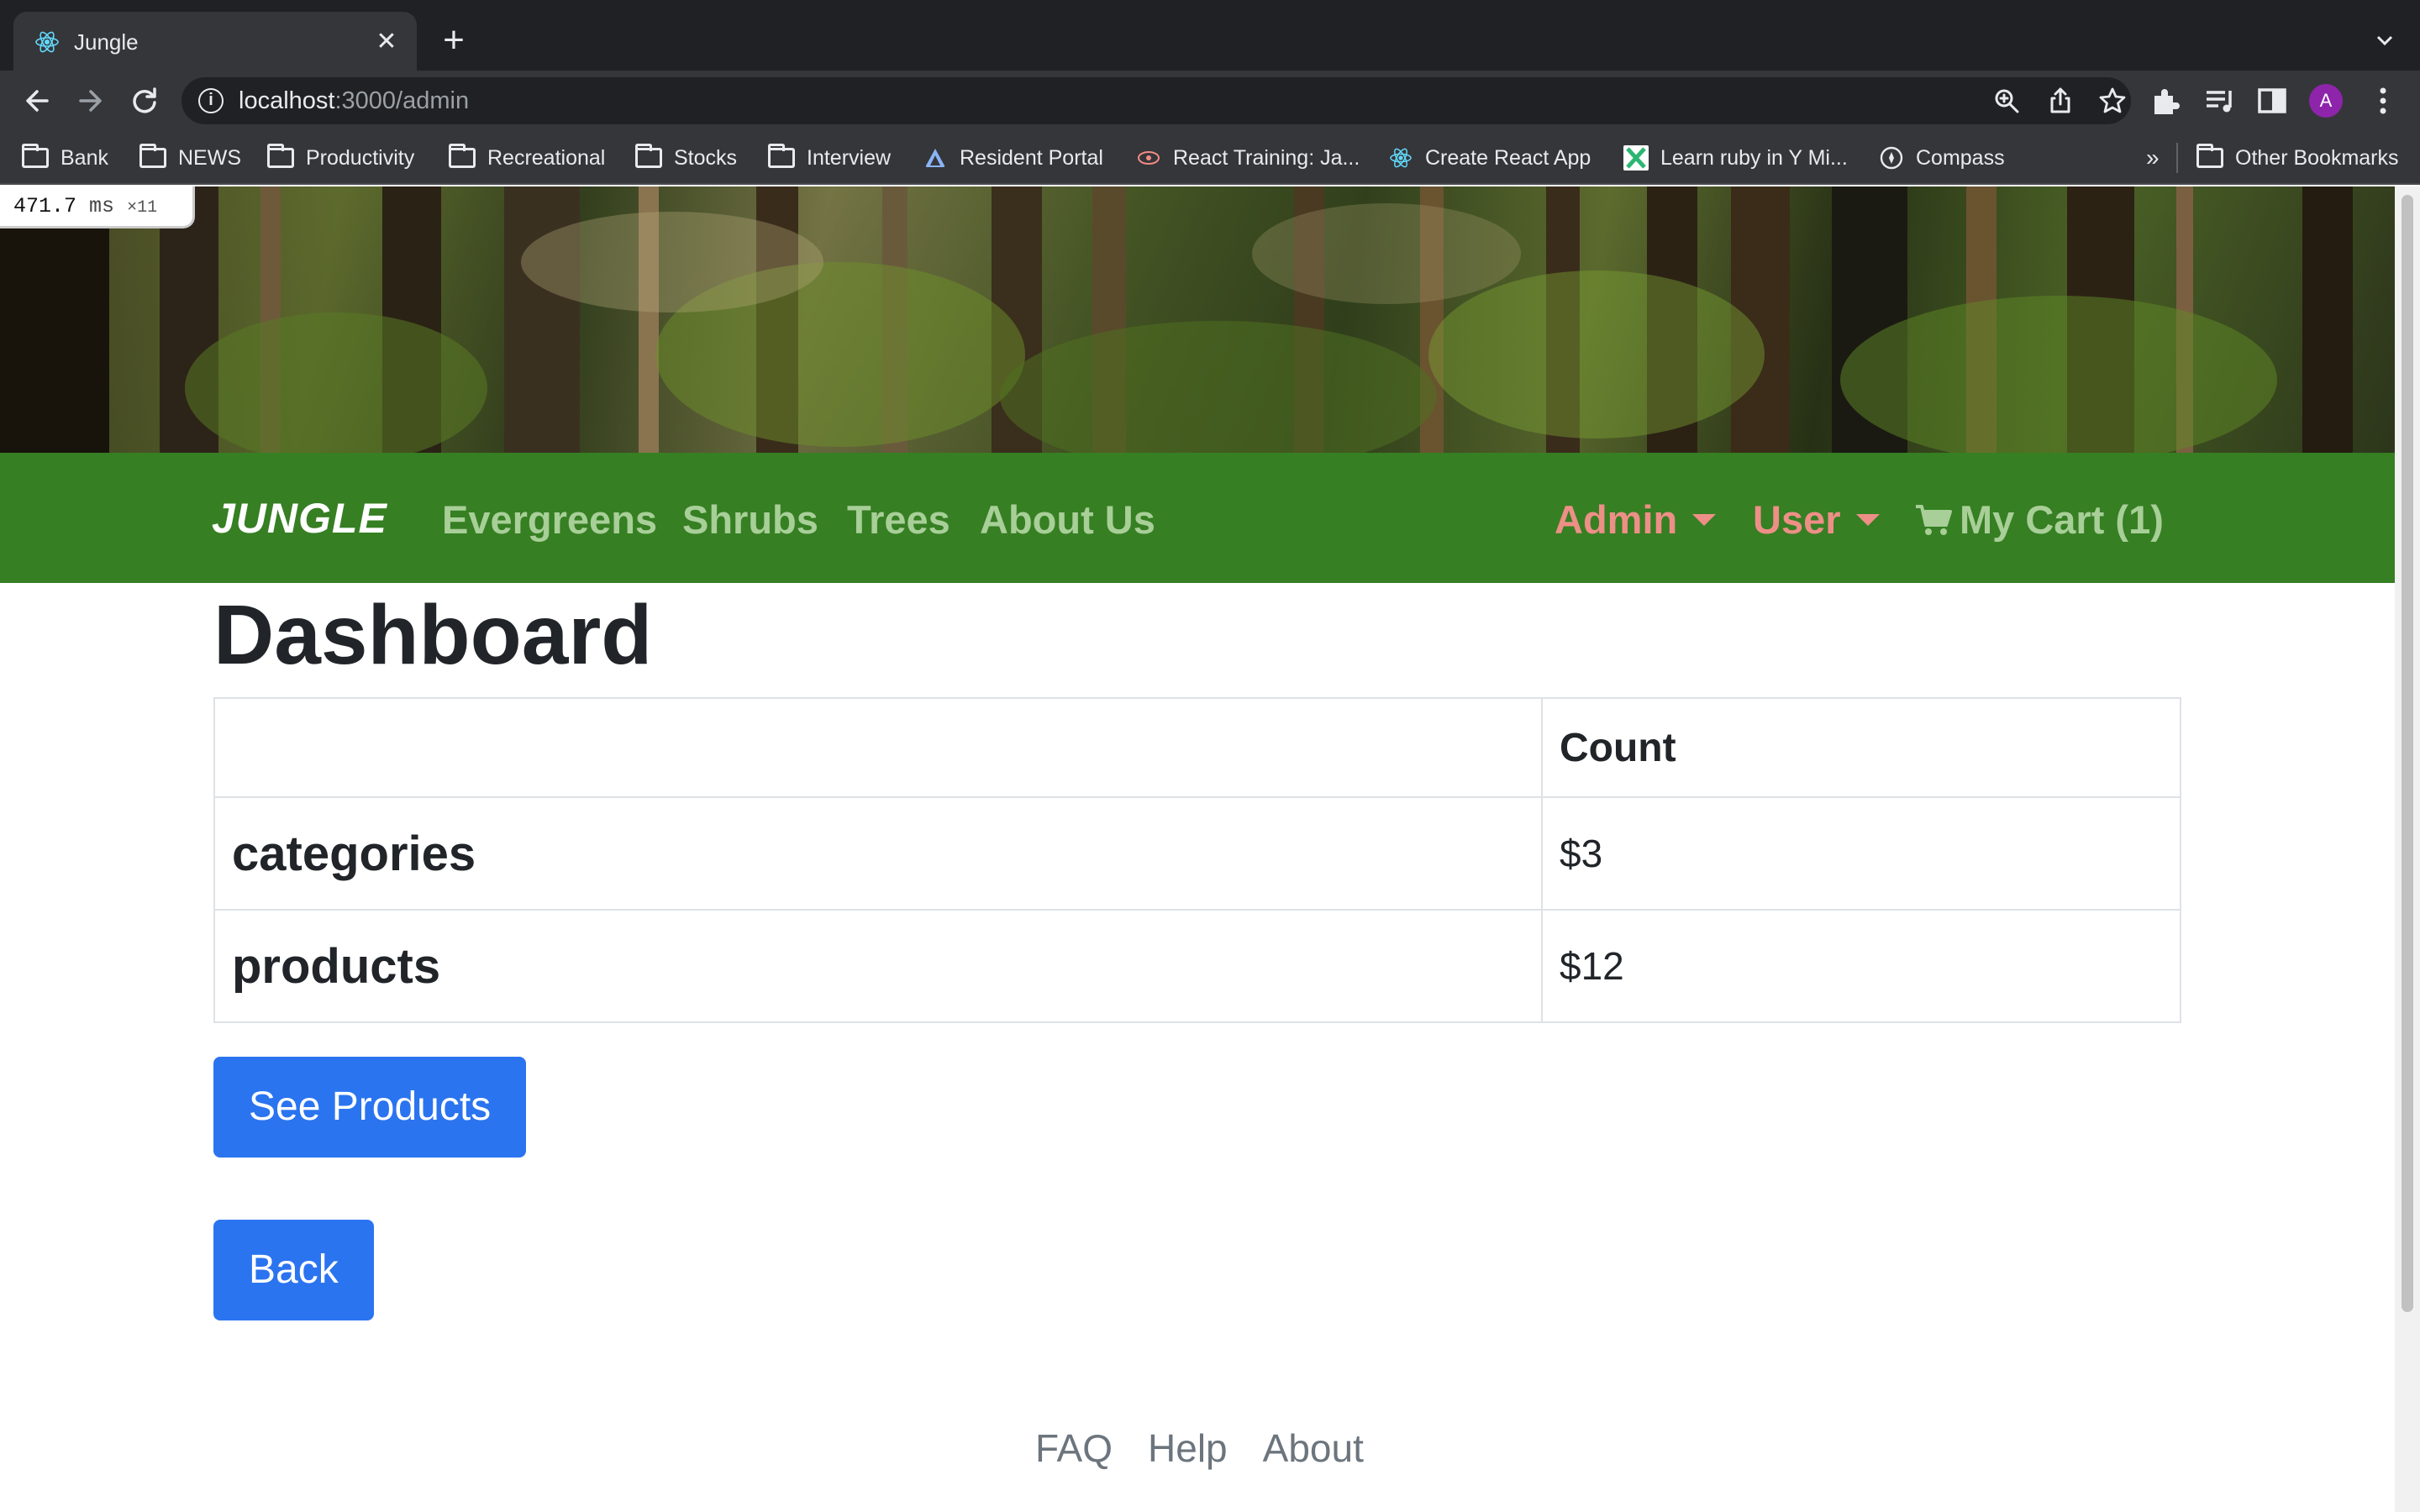  Describe the element at coordinates (1074, 1448) in the screenshot. I see `footer-link-faq: FAQ` at that location.